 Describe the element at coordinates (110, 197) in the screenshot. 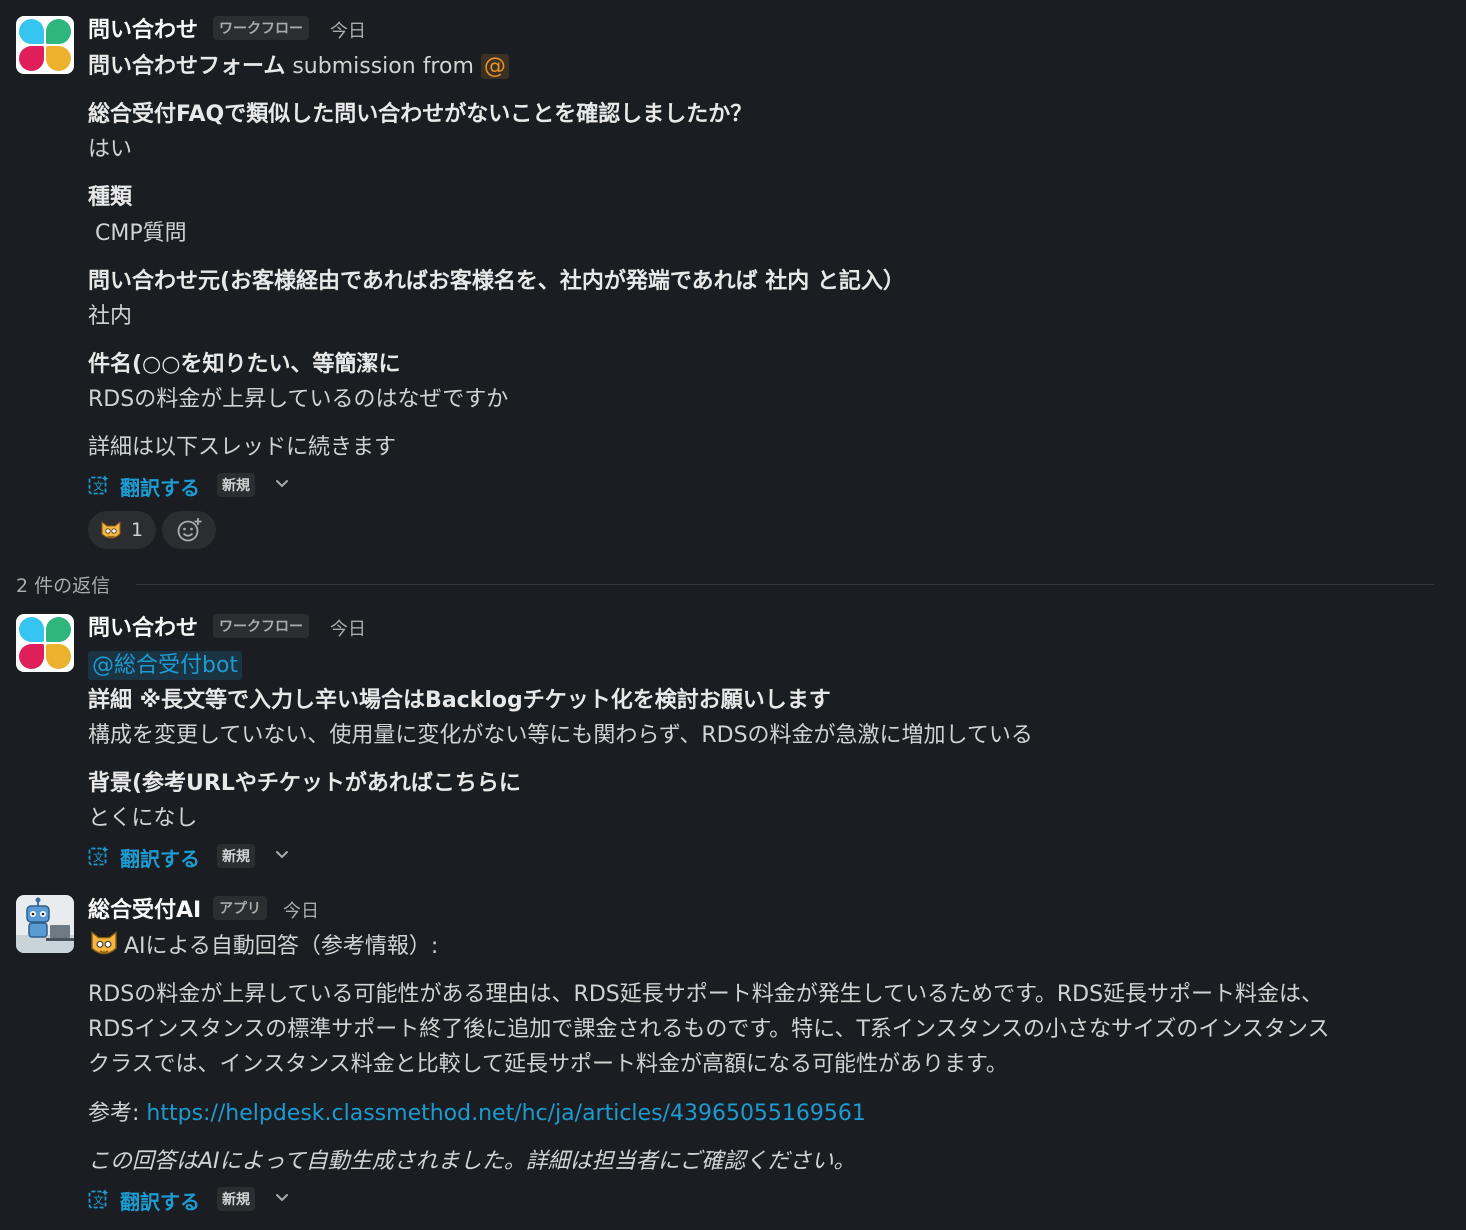

I see `field-label: 種類` at that location.